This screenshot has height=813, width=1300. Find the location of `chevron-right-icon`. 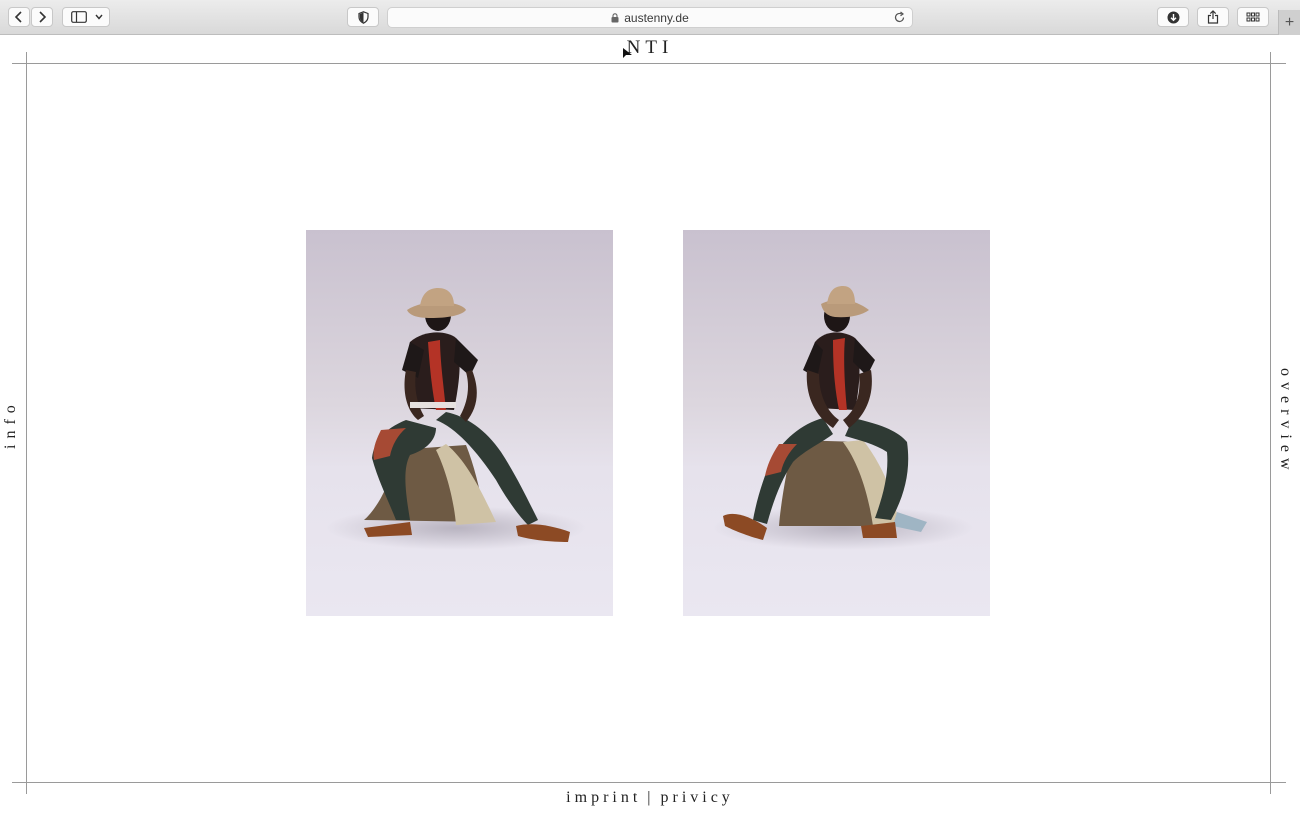

chevron-right-icon is located at coordinates (43, 17).